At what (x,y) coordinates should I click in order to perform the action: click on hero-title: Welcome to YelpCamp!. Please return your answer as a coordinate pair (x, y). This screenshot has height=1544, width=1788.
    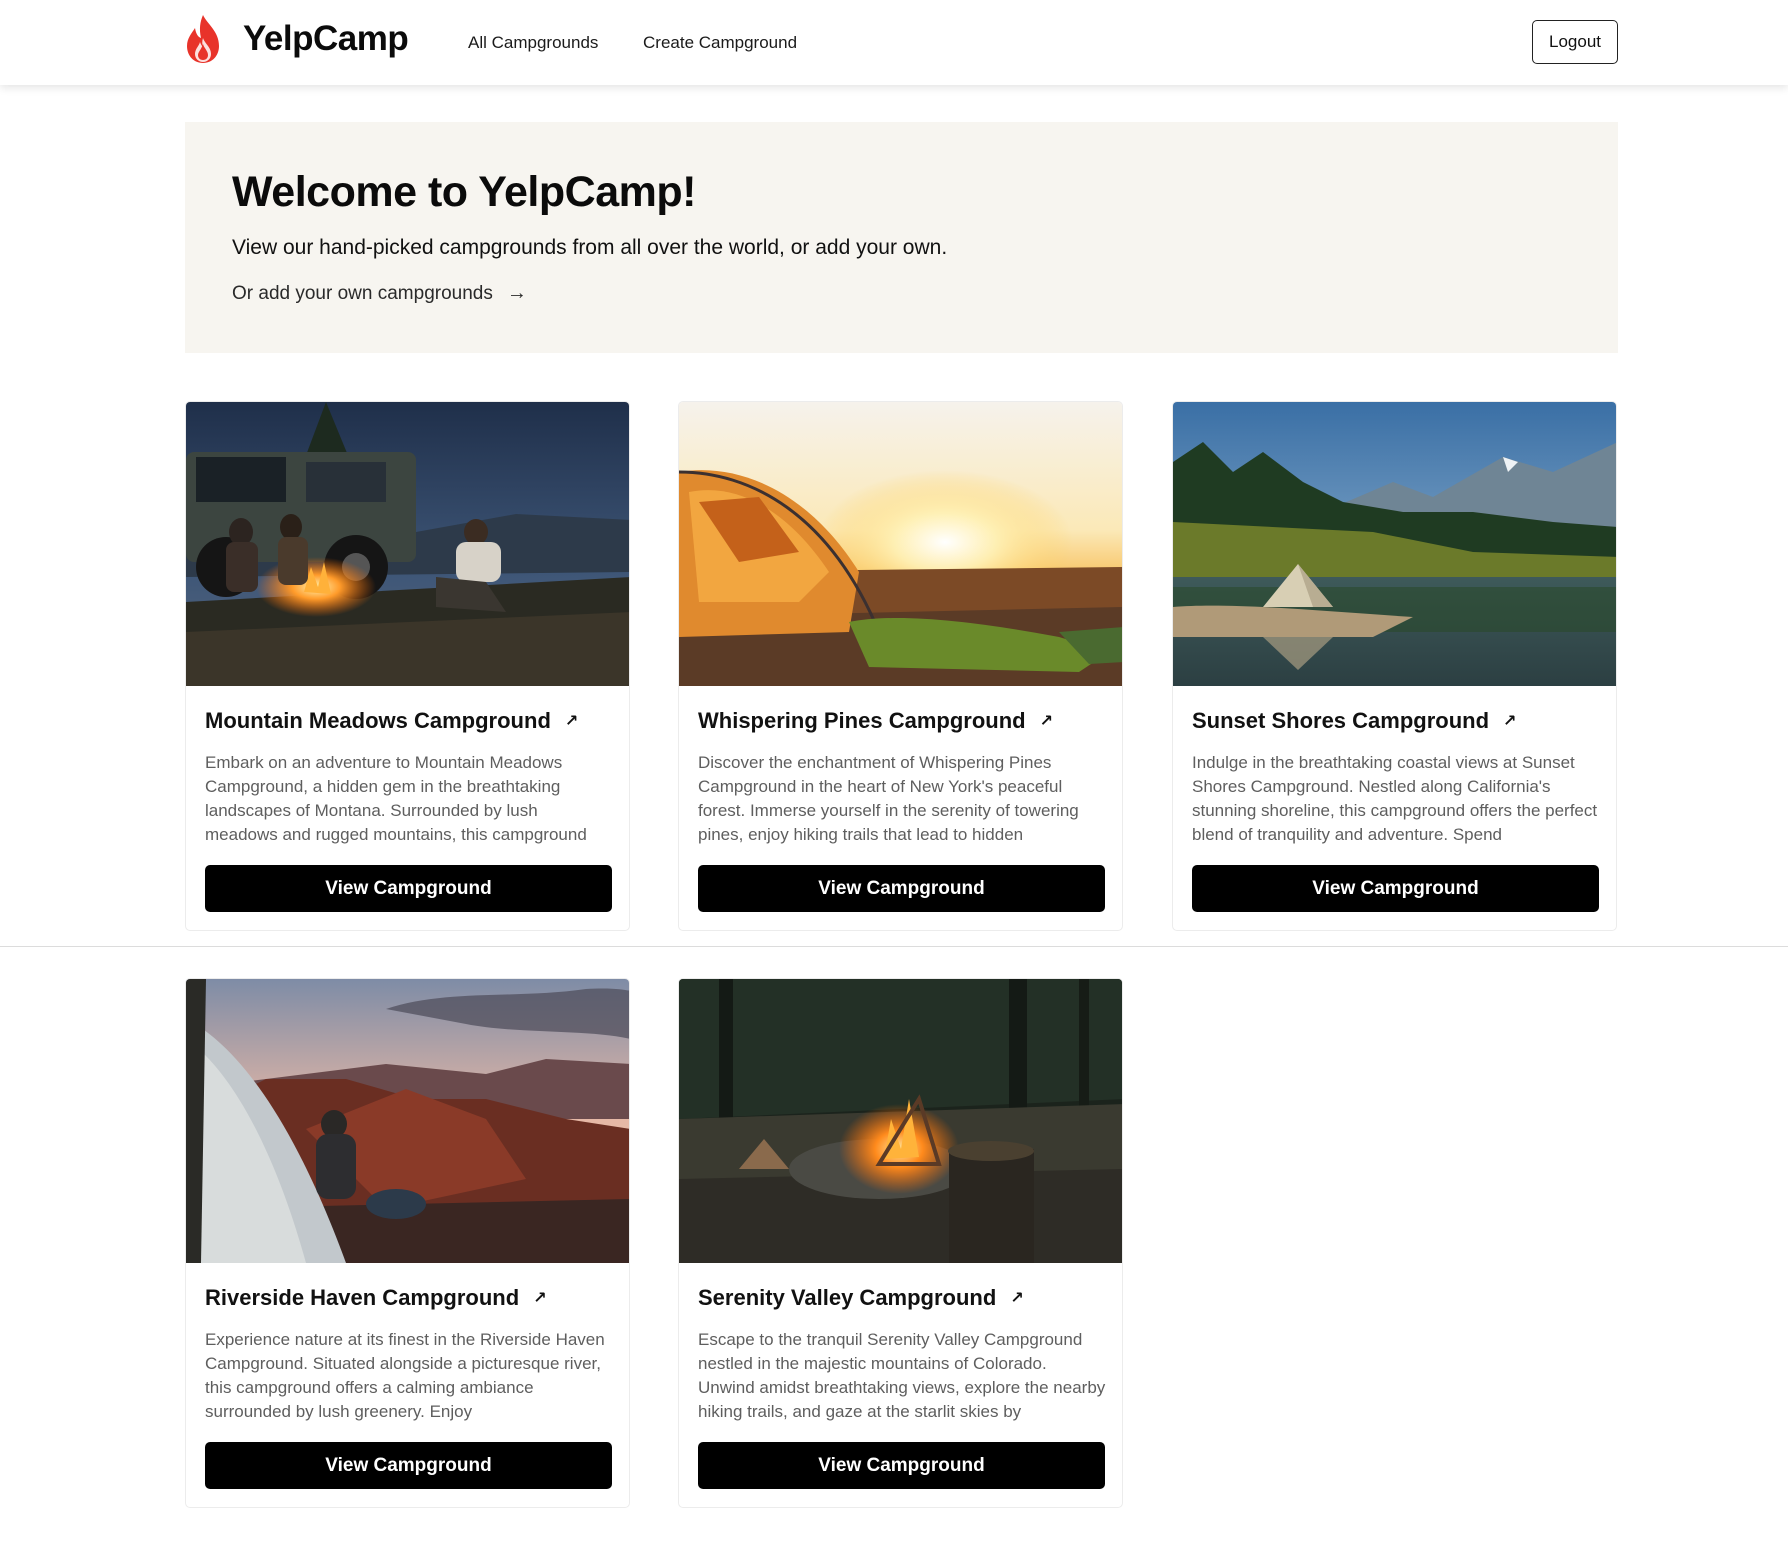
    Looking at the image, I should click on (464, 192).